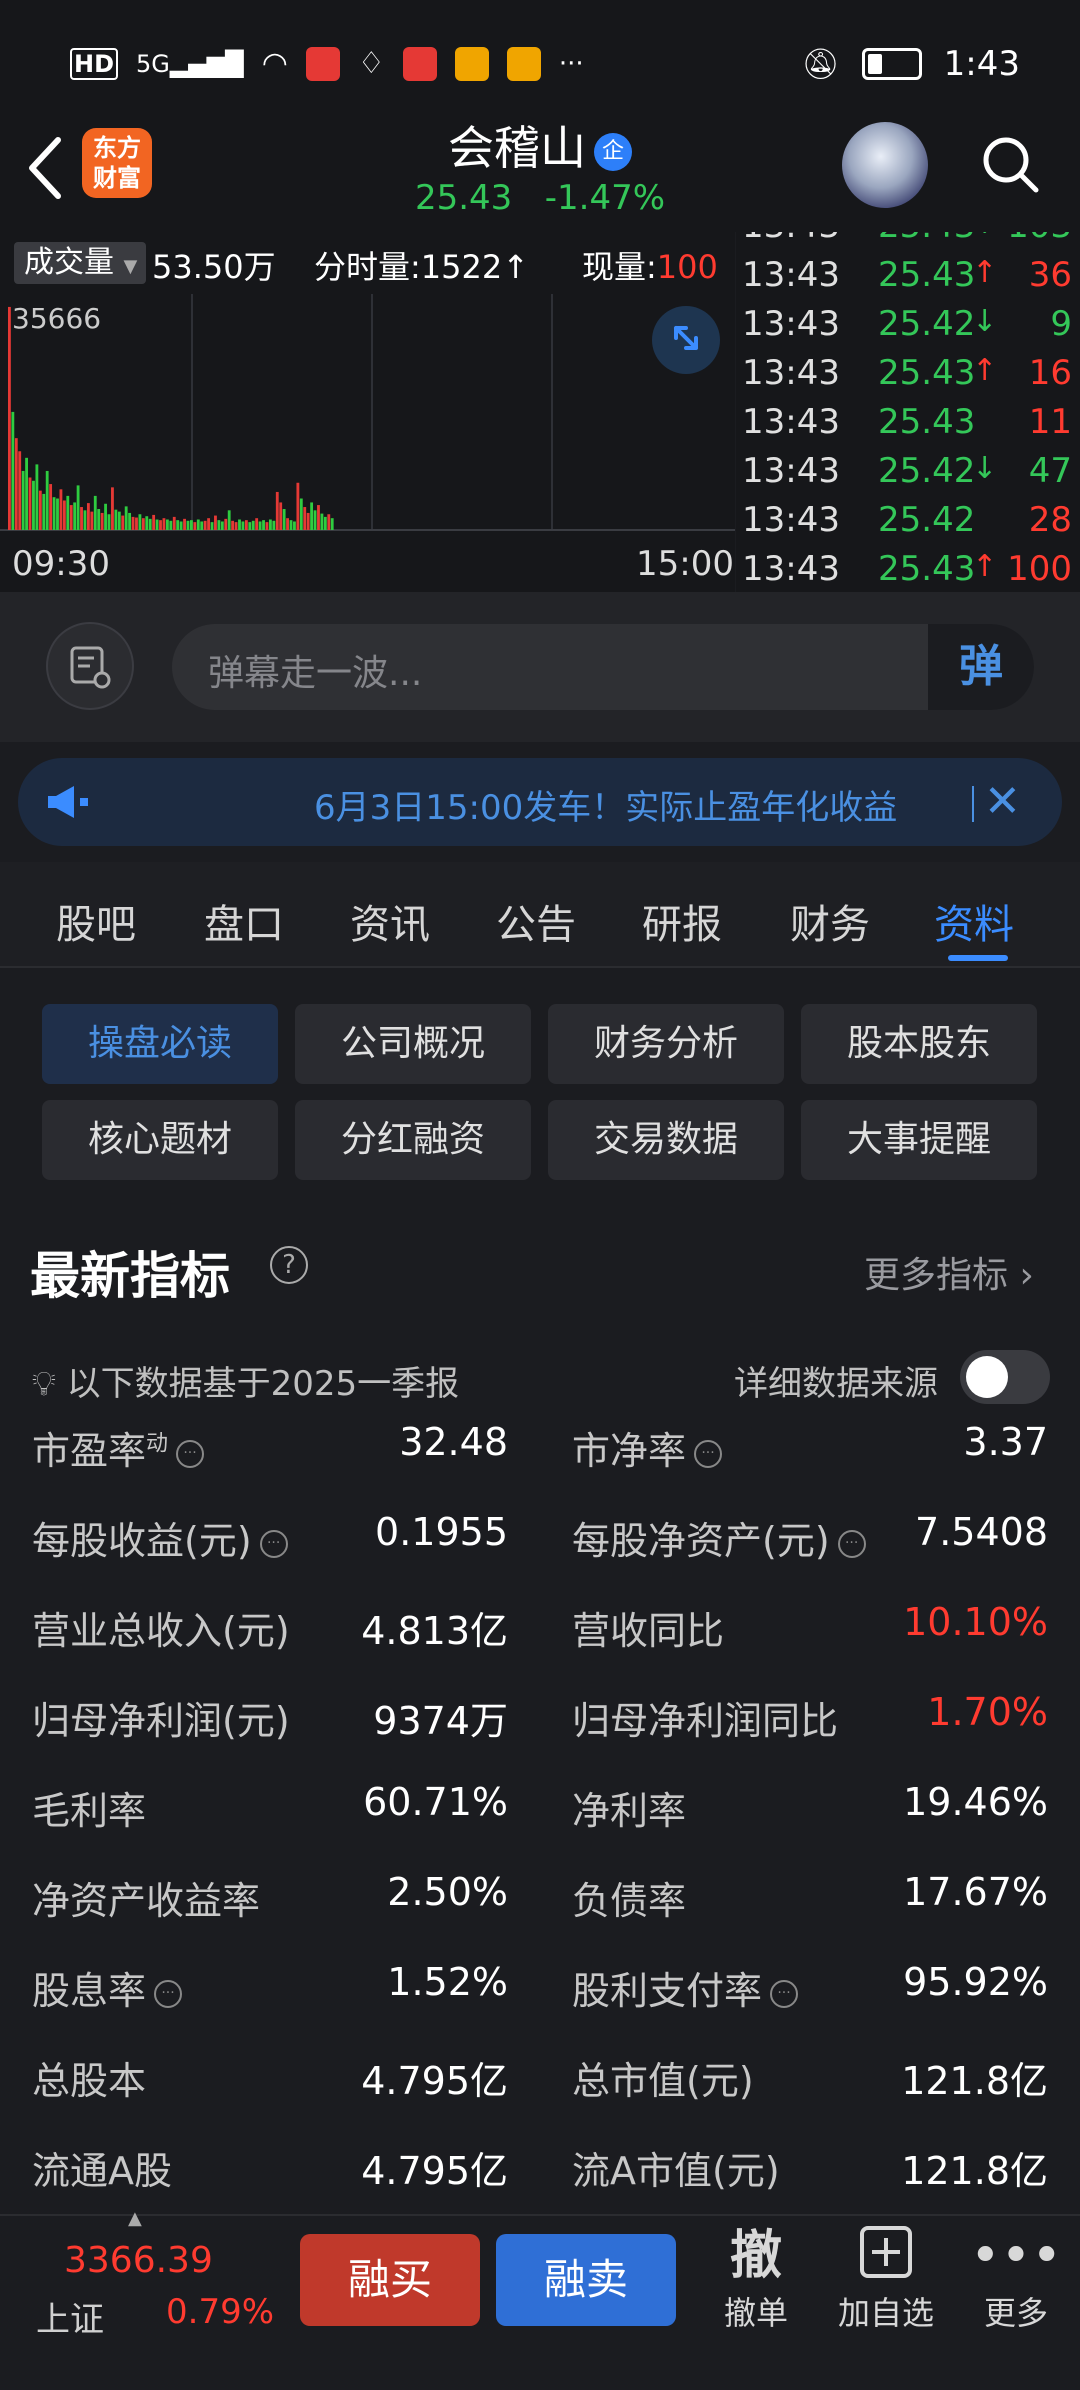 This screenshot has height=2390, width=1080. What do you see at coordinates (70, 2316) in the screenshot?
I see `index-name: 上证` at bounding box center [70, 2316].